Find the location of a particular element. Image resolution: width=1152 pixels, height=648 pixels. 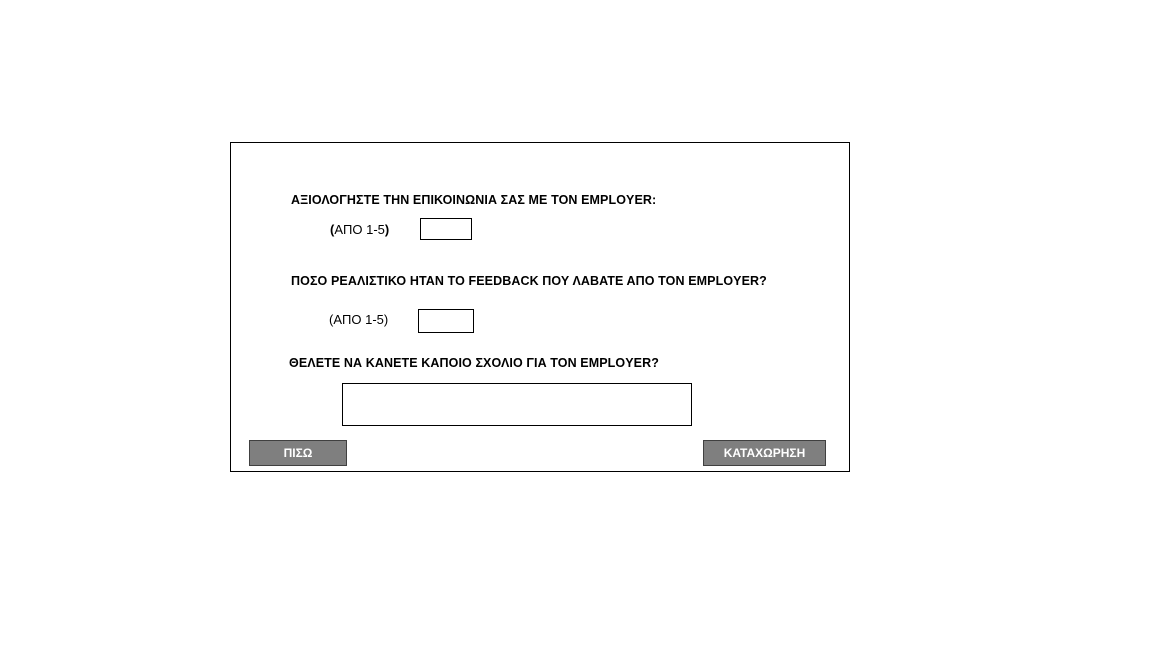

submit-button: ΚΑΤΑΧΩΡΗΣΗ is located at coordinates (764, 453).